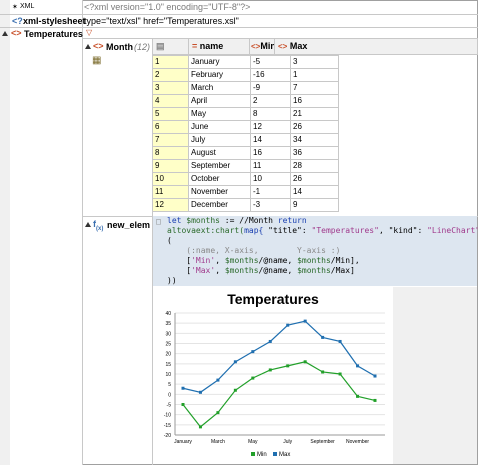  Describe the element at coordinates (270, 205) in the screenshot. I see `min-cell: -3` at that location.